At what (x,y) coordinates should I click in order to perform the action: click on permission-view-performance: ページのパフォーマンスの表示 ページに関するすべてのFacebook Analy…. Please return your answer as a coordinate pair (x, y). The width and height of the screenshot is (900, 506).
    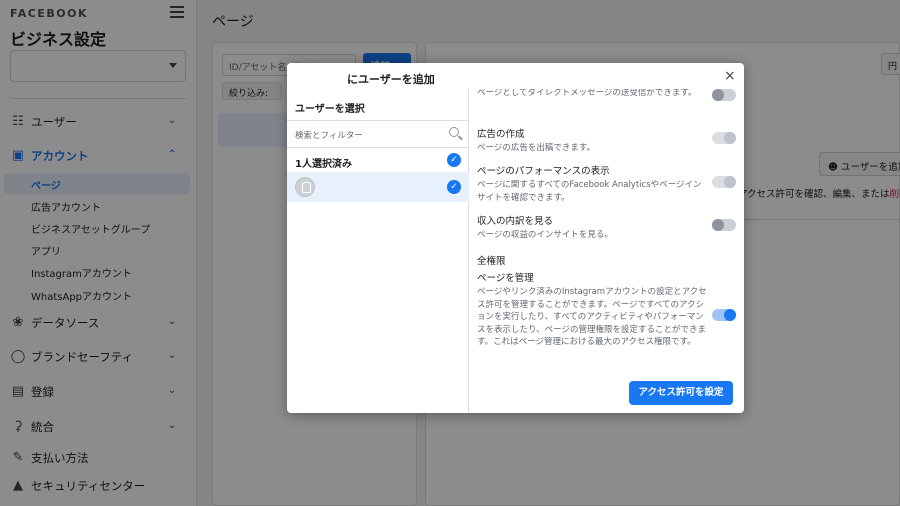
    Looking at the image, I should click on (592, 183).